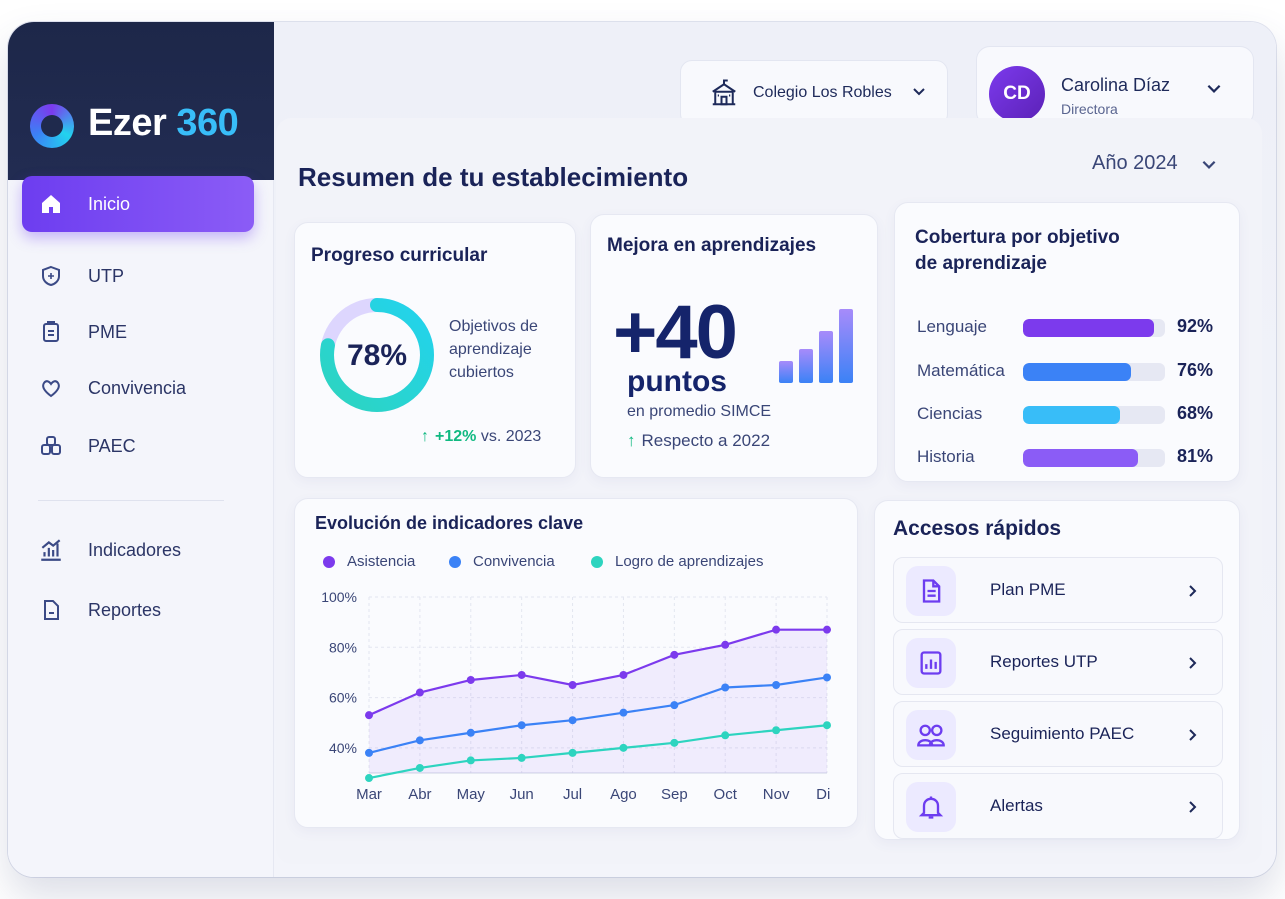 Image resolution: width=1285 pixels, height=899 pixels. Describe the element at coordinates (689, 561) in the screenshot. I see `legend-label: Logro de aprendizajes` at that location.